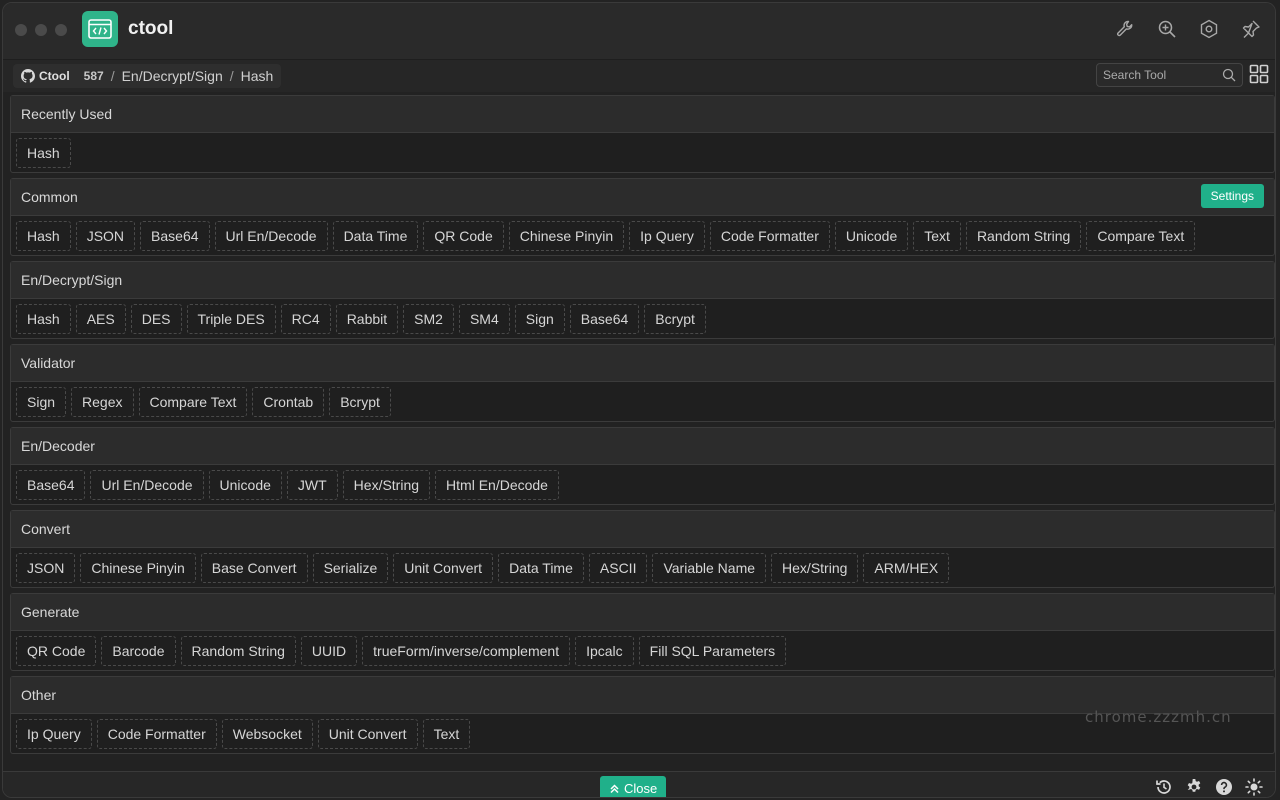 This screenshot has width=1280, height=800. Describe the element at coordinates (497, 485) in the screenshot. I see `tool-chip: Html En/Decode` at that location.